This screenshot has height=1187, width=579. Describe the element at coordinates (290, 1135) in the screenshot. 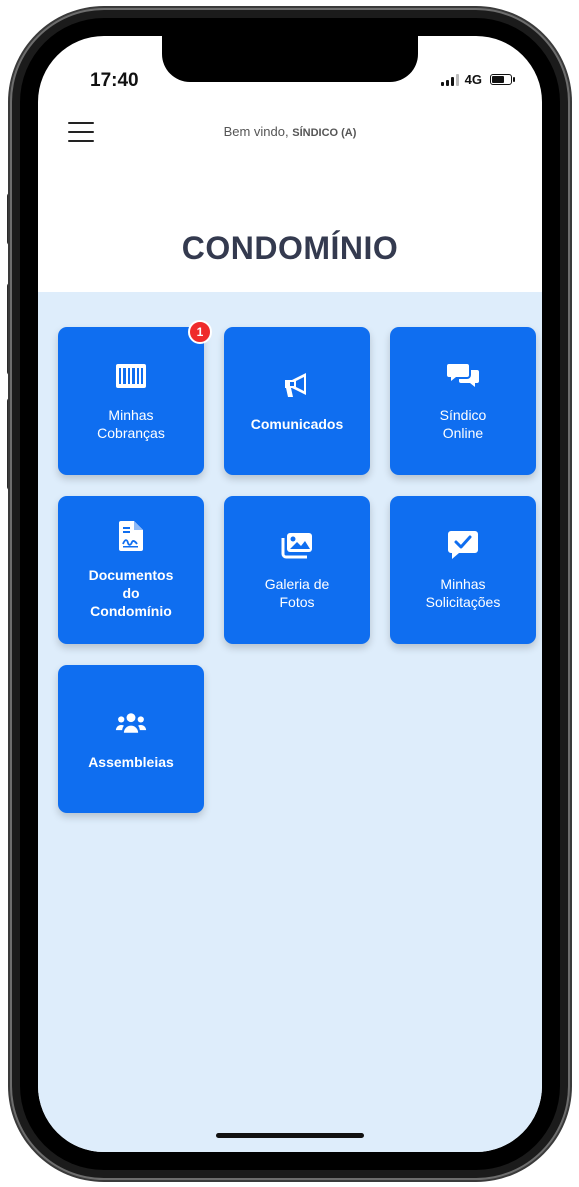

I see `home-indicator` at that location.